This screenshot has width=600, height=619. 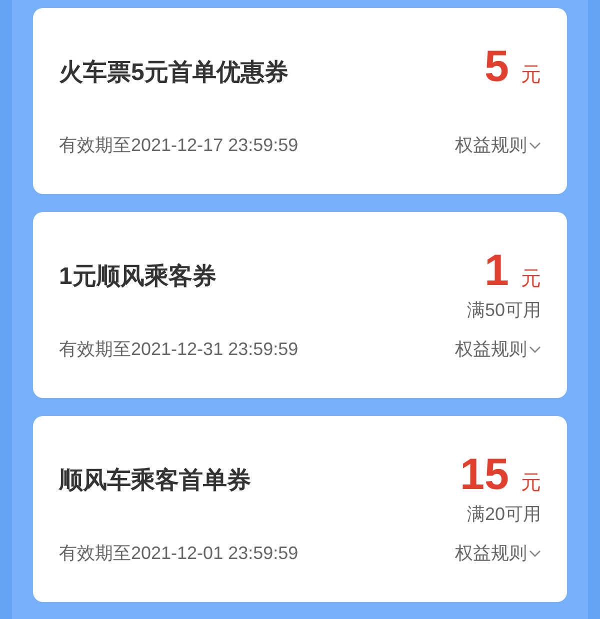 What do you see at coordinates (496, 67) in the screenshot?
I see `coupon-amount: 5` at bounding box center [496, 67].